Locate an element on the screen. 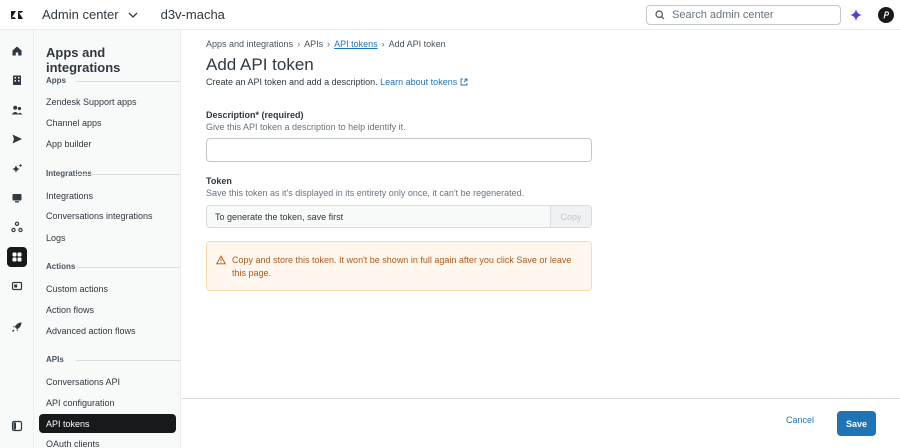 The image size is (900, 448). sidebar-item-logs: Logs is located at coordinates (107, 237).